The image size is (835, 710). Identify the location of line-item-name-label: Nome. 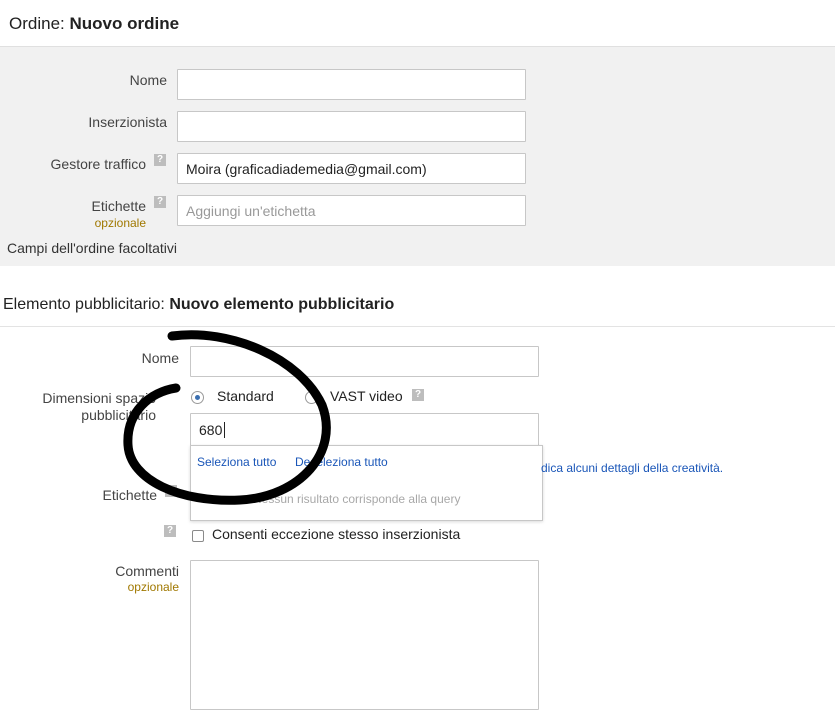
(160, 358).